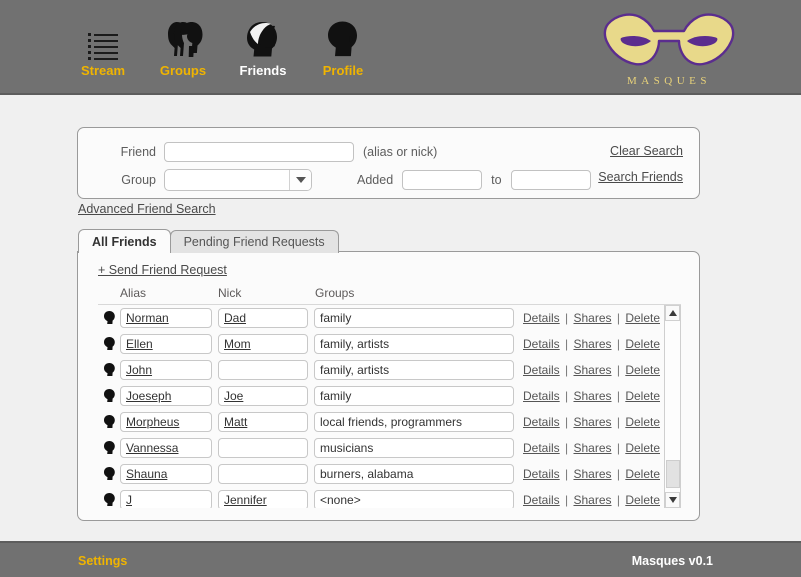 The image size is (801, 577). What do you see at coordinates (162, 270) in the screenshot?
I see `send-friend-request-link: + Send Friend Request` at bounding box center [162, 270].